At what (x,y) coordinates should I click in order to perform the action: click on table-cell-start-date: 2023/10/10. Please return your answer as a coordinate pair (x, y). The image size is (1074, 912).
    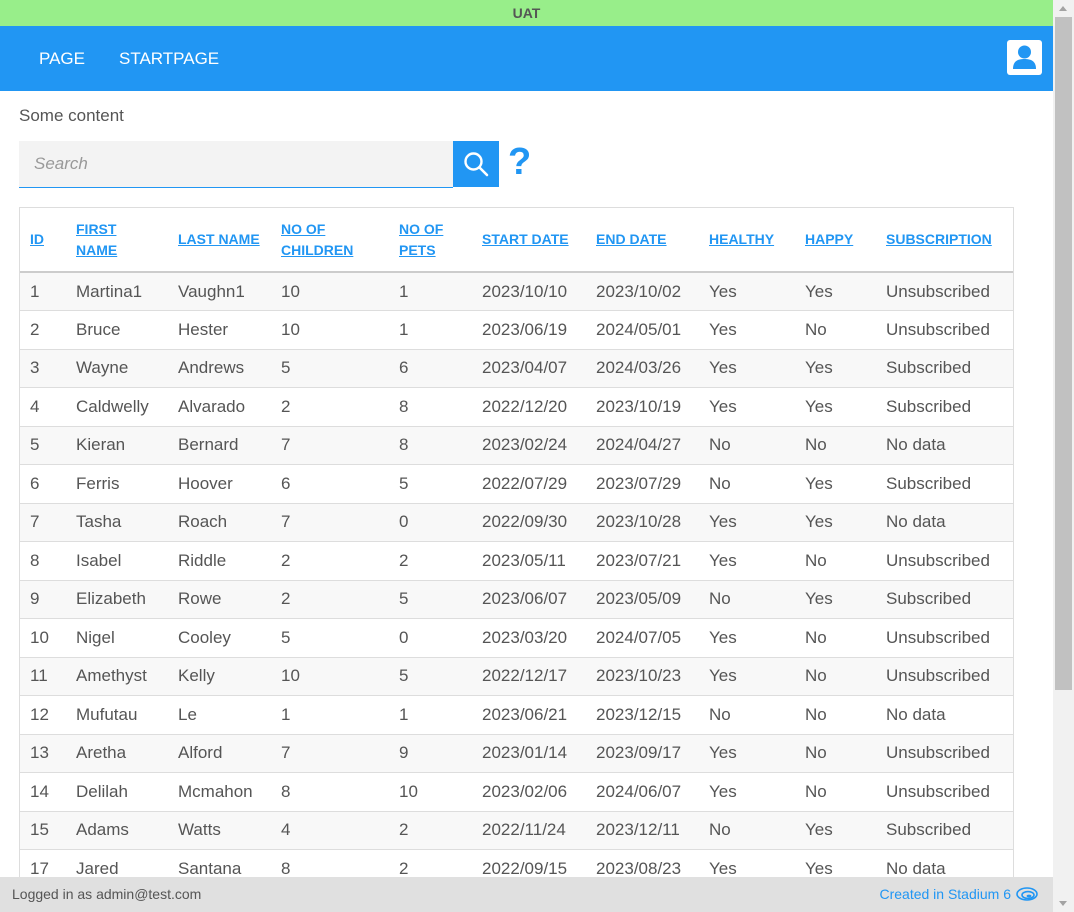
    Looking at the image, I should click on (529, 291).